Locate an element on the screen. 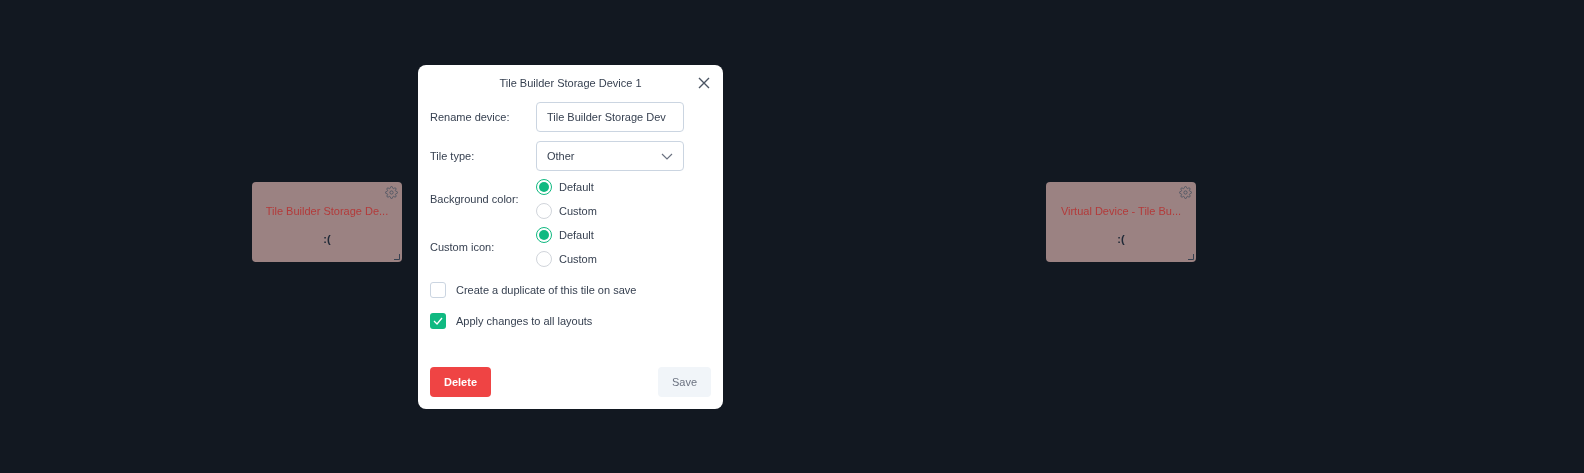  check-icon is located at coordinates (438, 320).